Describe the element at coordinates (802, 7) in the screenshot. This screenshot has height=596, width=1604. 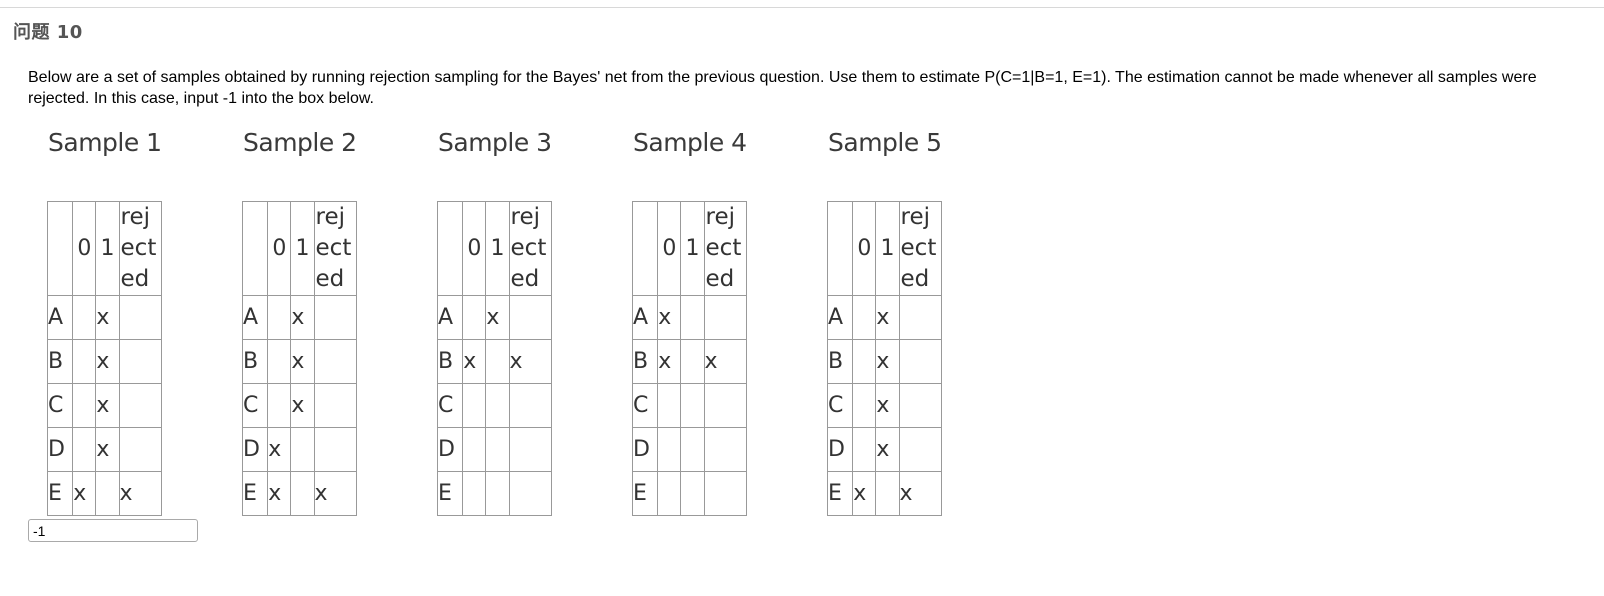
I see `top-divider` at that location.